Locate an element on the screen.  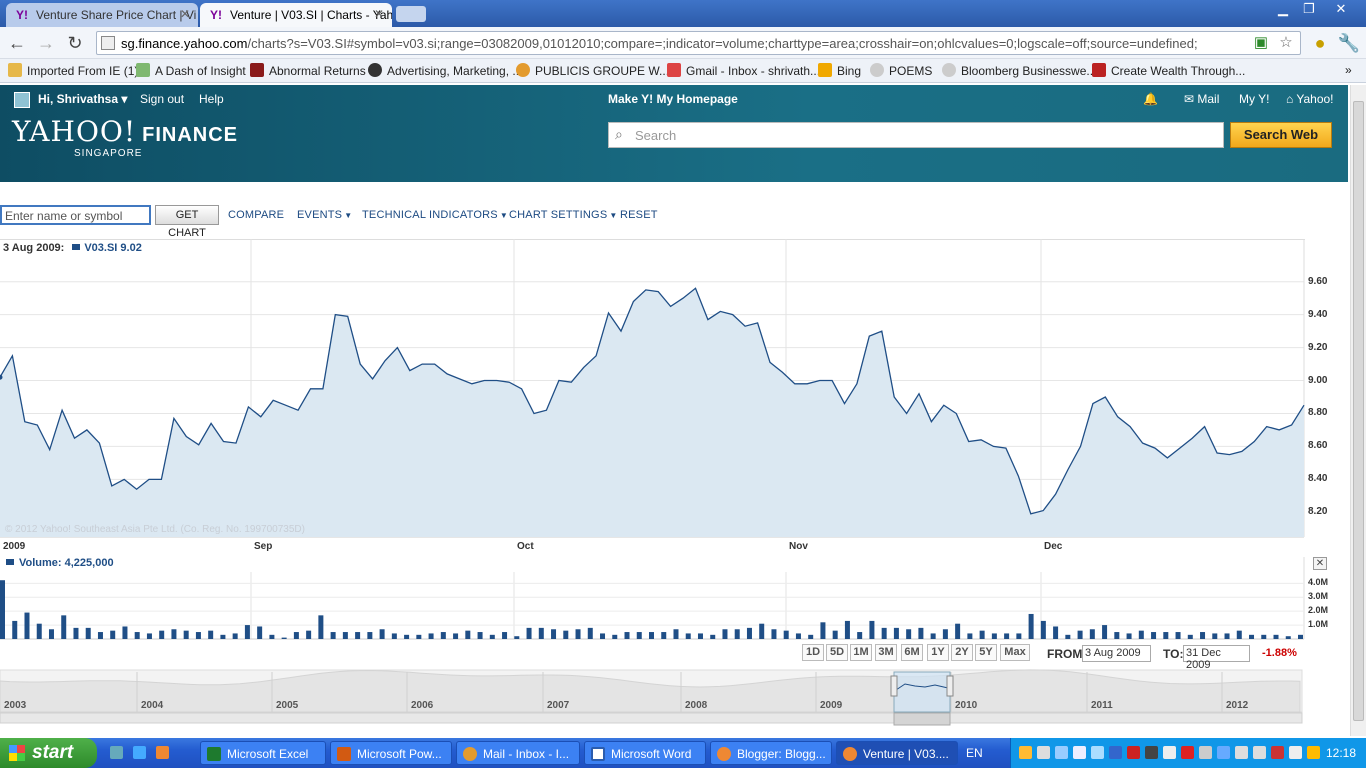
start-button: start is located at coordinates (48, 753).